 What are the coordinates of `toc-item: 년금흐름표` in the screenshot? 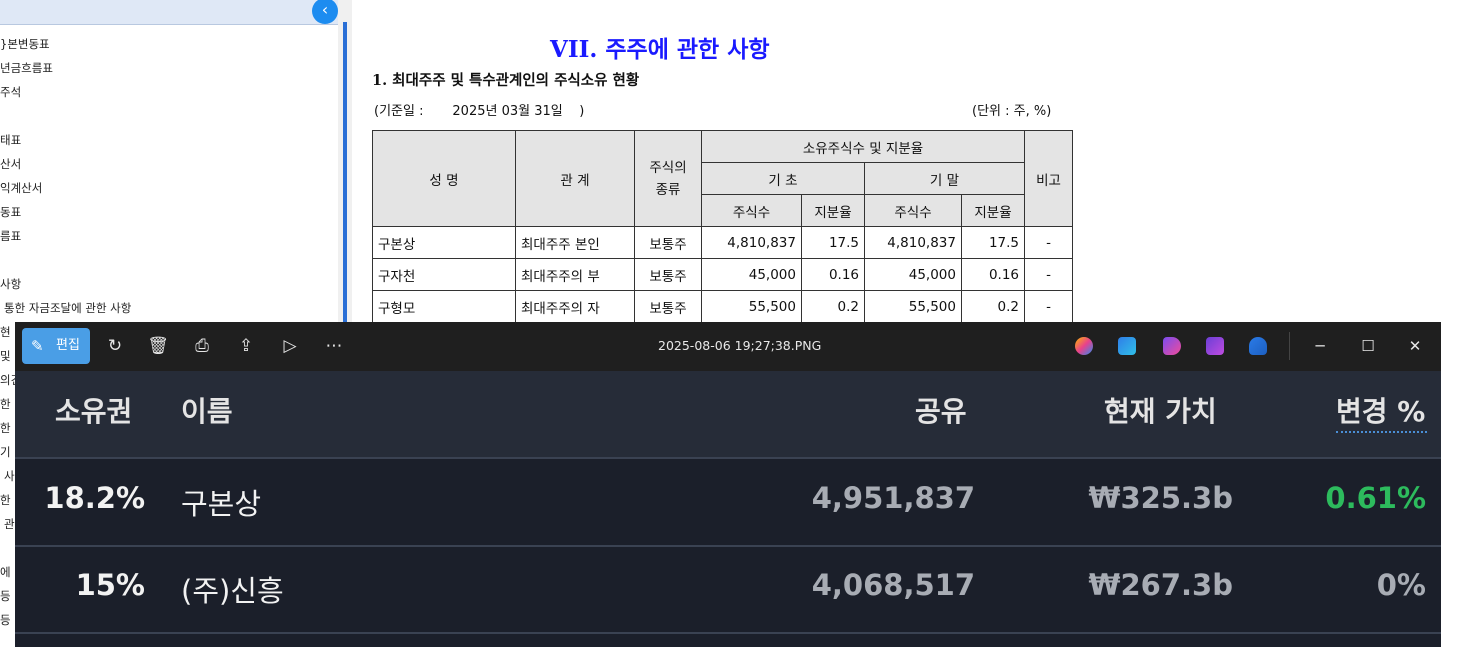 It's located at (26, 68).